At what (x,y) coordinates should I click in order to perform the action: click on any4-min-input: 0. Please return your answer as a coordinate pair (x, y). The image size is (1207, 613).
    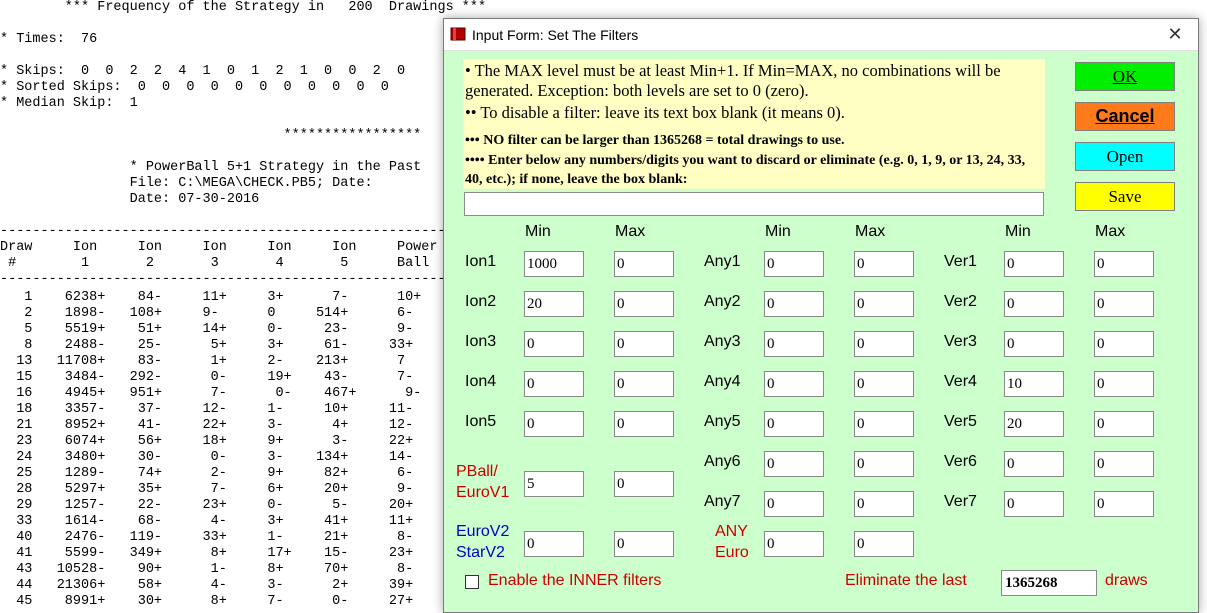
    Looking at the image, I should click on (794, 384).